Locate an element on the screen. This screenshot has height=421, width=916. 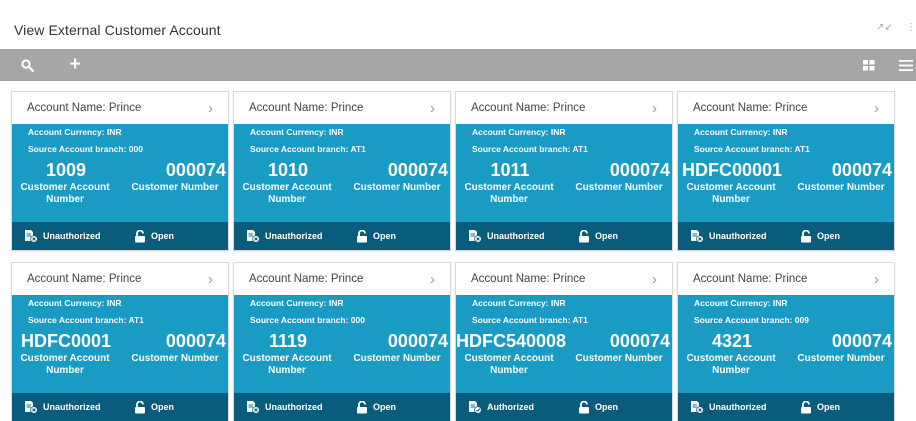
grid-view-button is located at coordinates (869, 65).